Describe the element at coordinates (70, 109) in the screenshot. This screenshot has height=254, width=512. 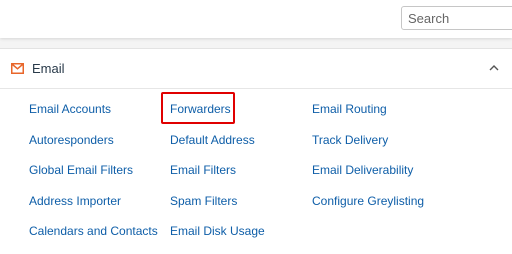
I see `email-accounts-link: Email Accounts` at that location.